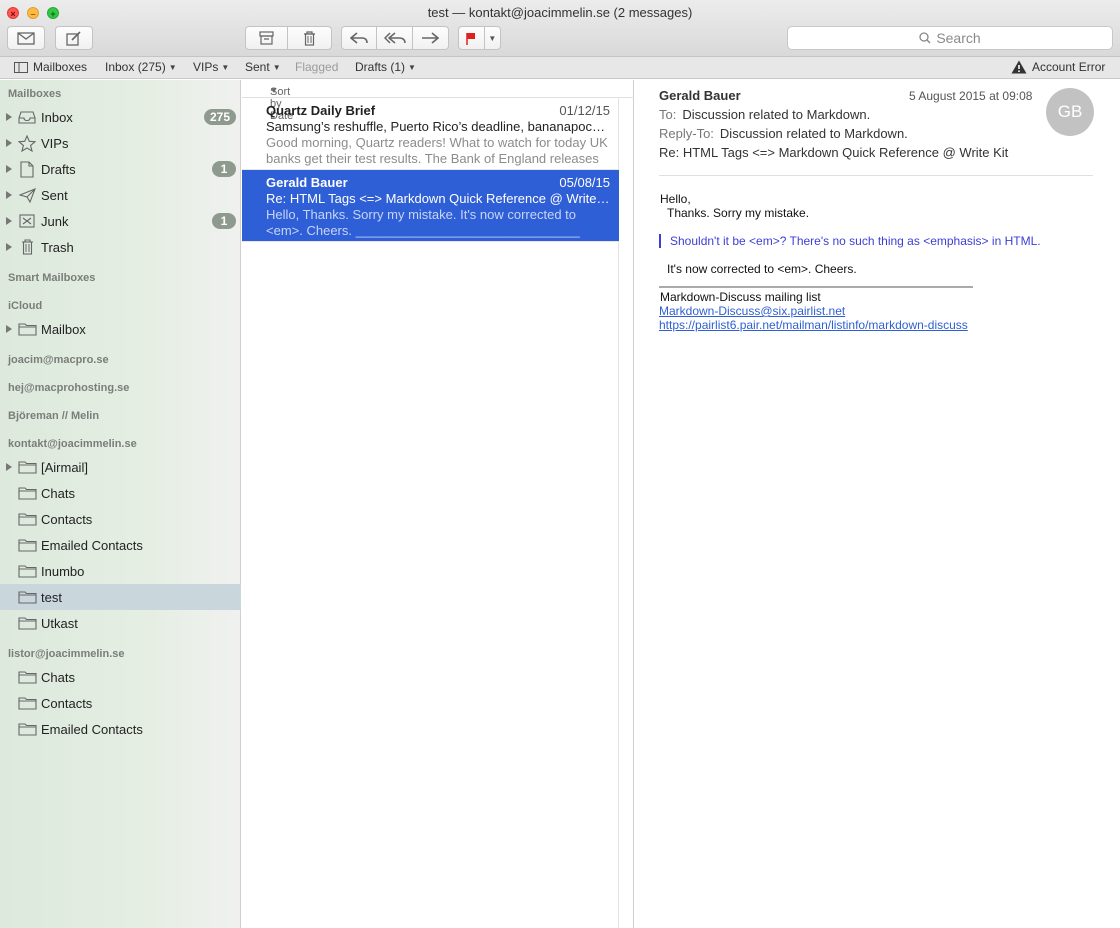  What do you see at coordinates (120, 169) in the screenshot?
I see `sidebar-item-drafts: Drafts 1` at bounding box center [120, 169].